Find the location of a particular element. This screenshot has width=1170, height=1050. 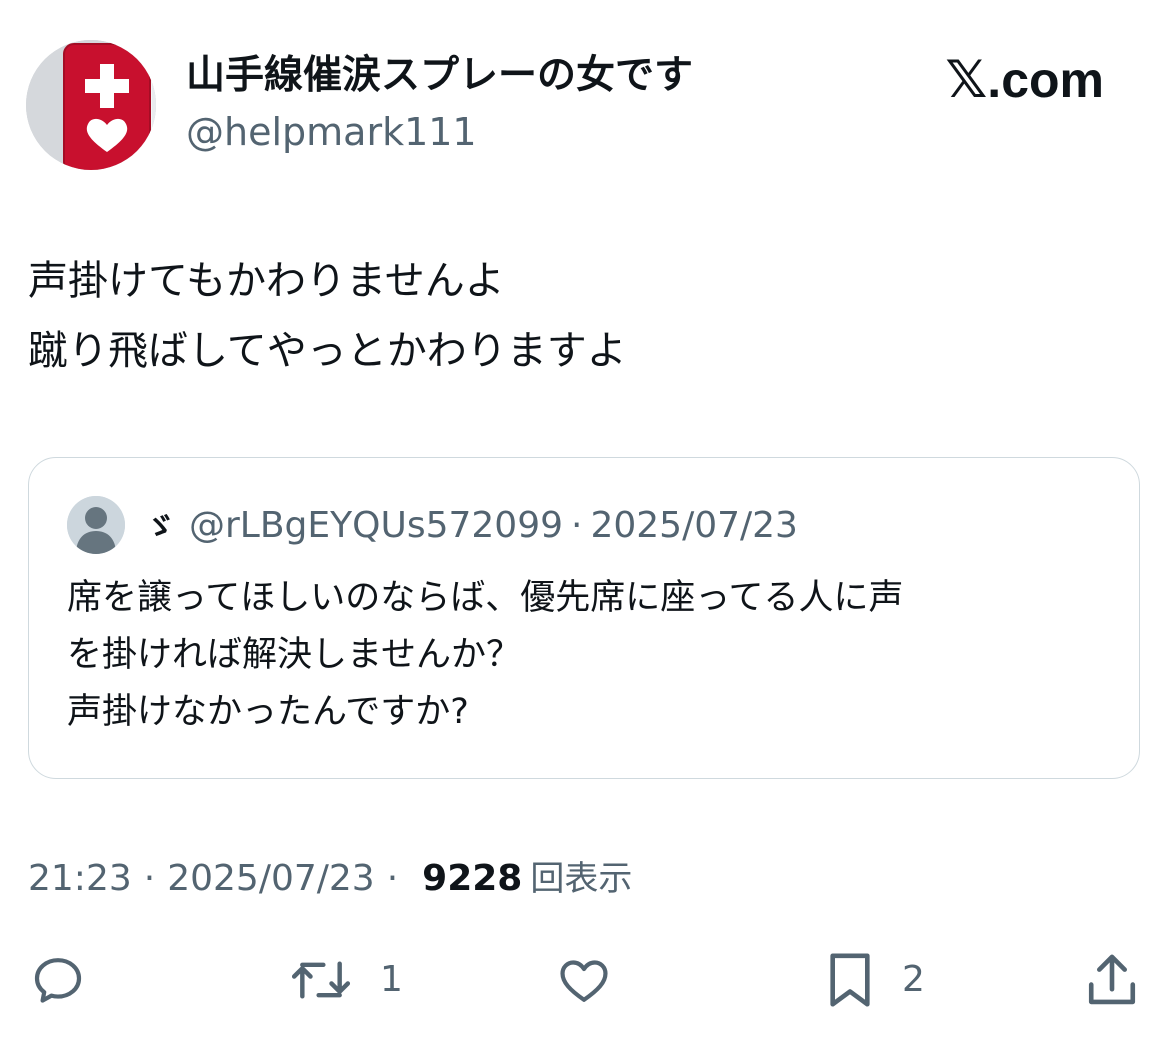

x-com-logo: 𝕏 .com is located at coordinates (1024, 80).